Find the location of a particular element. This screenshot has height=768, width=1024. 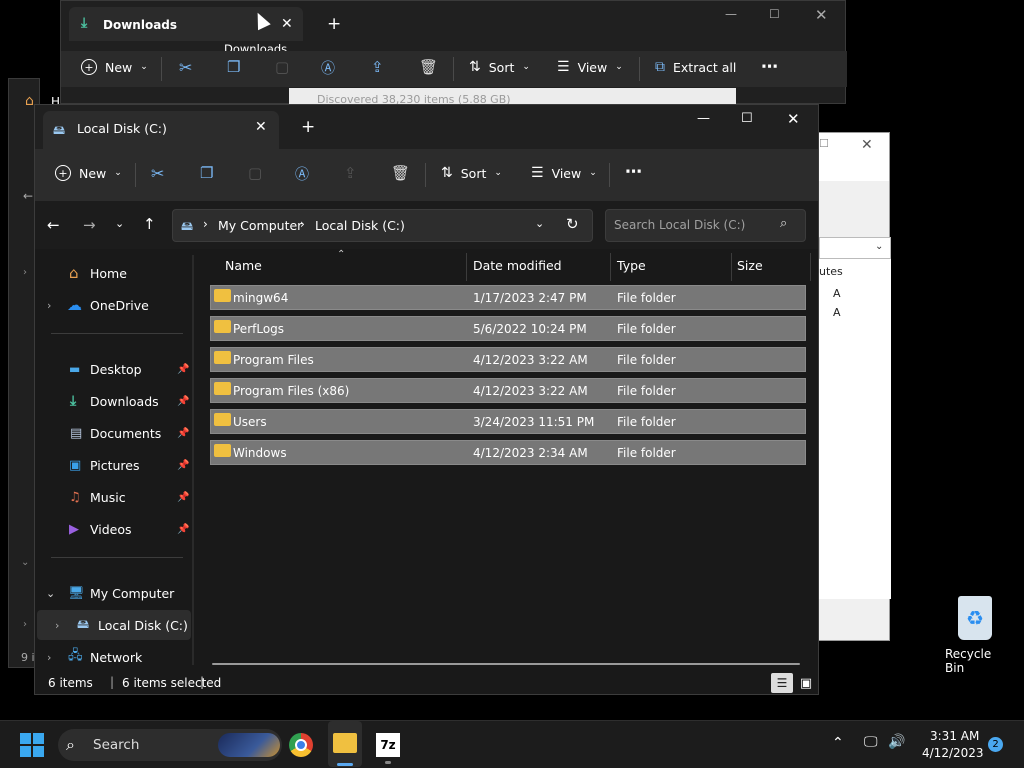

extract-all-button: ⧉ Extract all is located at coordinates (695, 67).